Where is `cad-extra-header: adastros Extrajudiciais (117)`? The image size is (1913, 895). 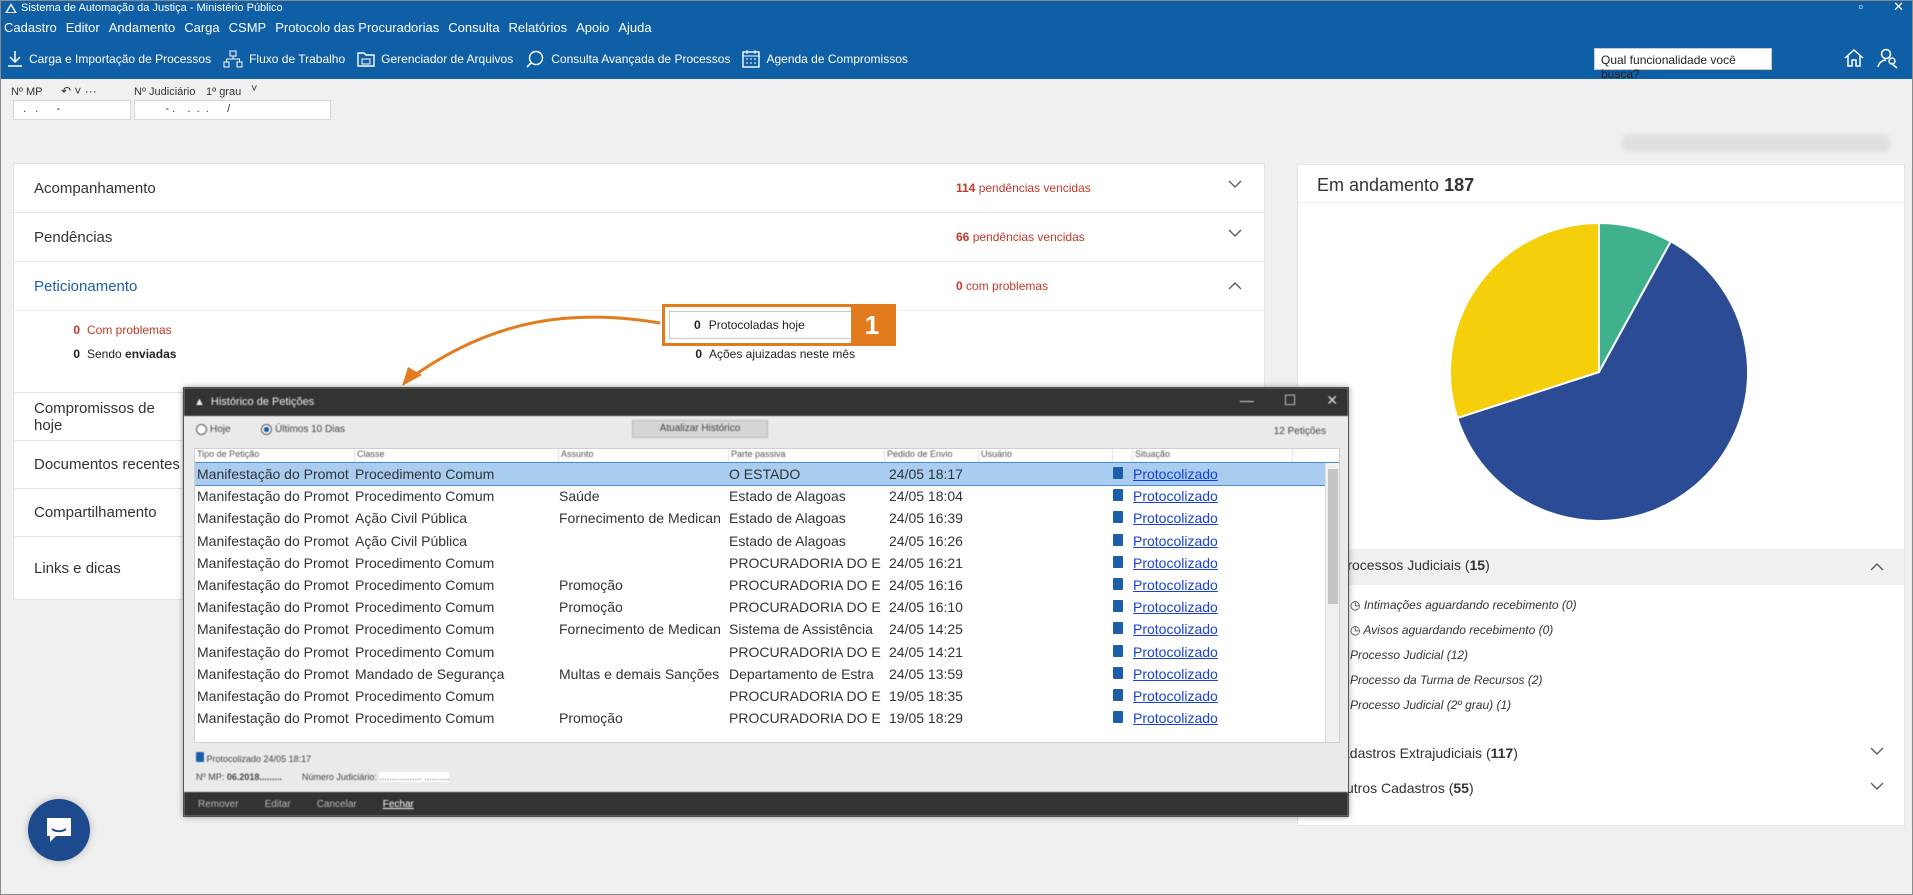 cad-extra-header: adastros Extrajudiciais (117) is located at coordinates (1601, 753).